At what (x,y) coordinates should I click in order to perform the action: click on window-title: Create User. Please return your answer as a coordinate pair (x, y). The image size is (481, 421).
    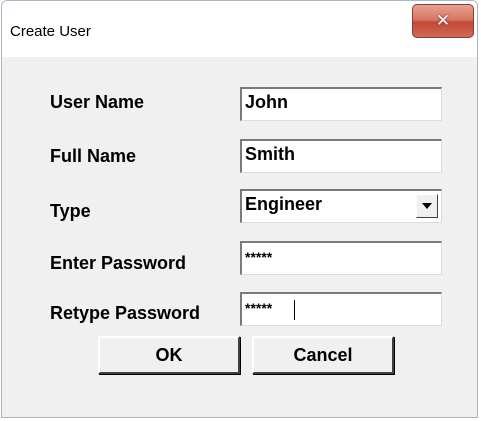
    Looking at the image, I should click on (50, 31).